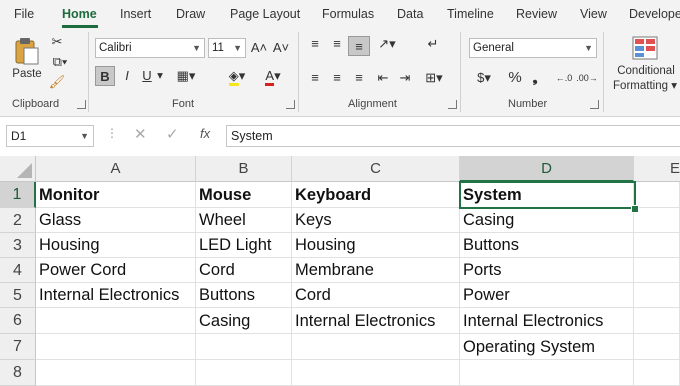  I want to click on copy-icon: ⧉▾, so click(60, 62).